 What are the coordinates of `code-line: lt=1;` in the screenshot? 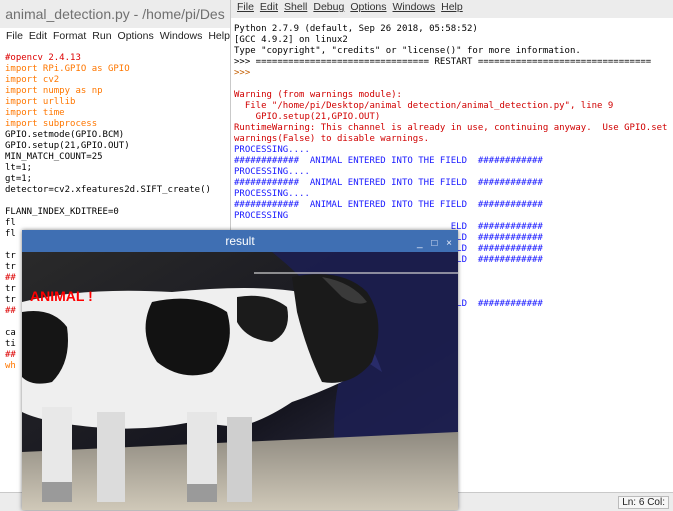 It's located at (19, 168).